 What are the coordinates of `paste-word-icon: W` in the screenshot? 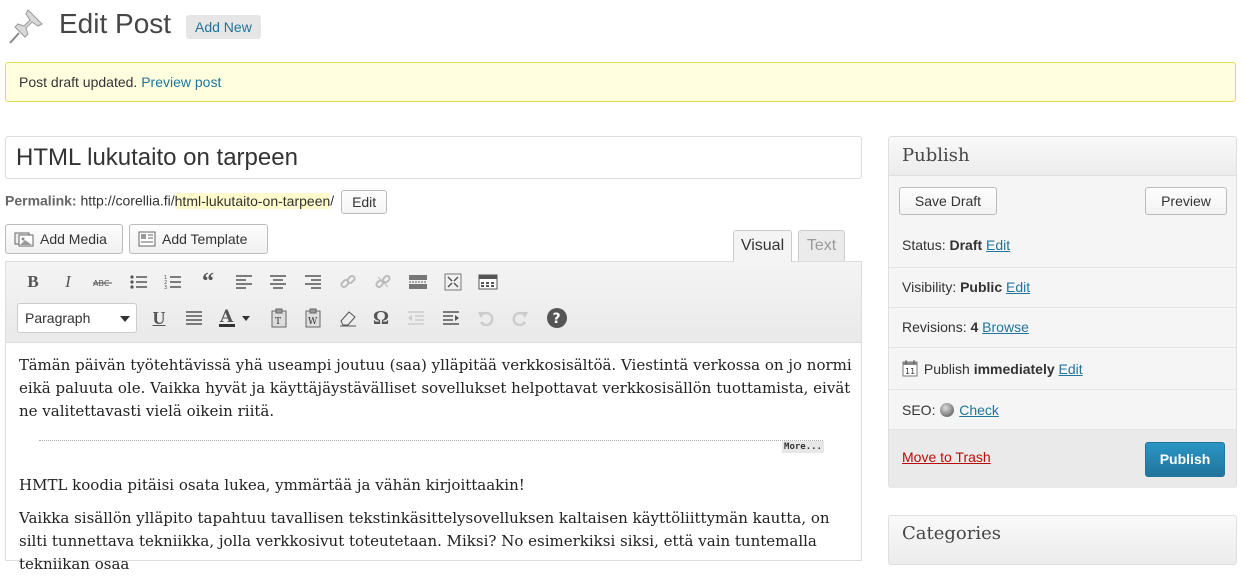 It's located at (313, 318).